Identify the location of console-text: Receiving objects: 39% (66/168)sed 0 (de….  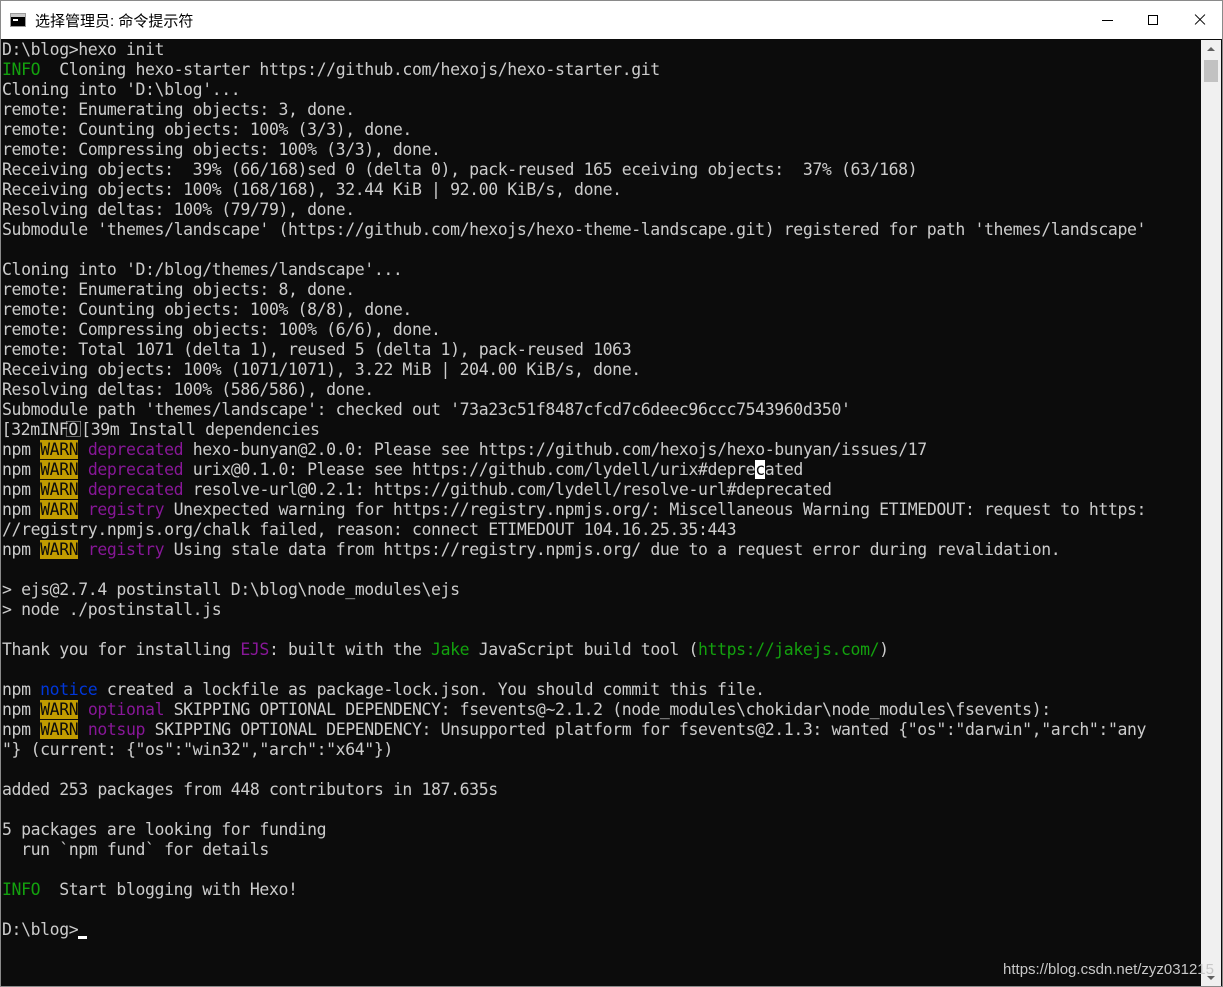
(460, 169).